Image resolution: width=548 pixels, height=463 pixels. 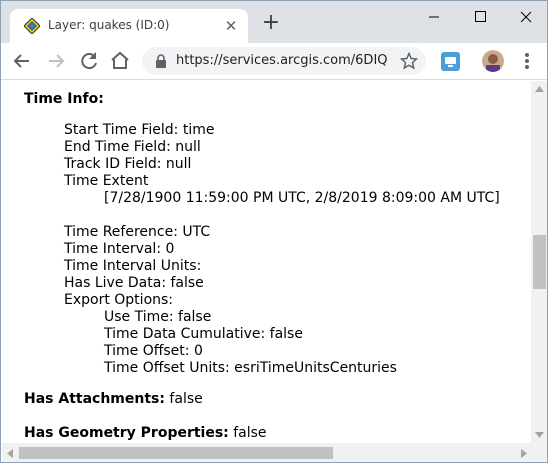 What do you see at coordinates (89, 61) in the screenshot?
I see `reload-icon` at bounding box center [89, 61].